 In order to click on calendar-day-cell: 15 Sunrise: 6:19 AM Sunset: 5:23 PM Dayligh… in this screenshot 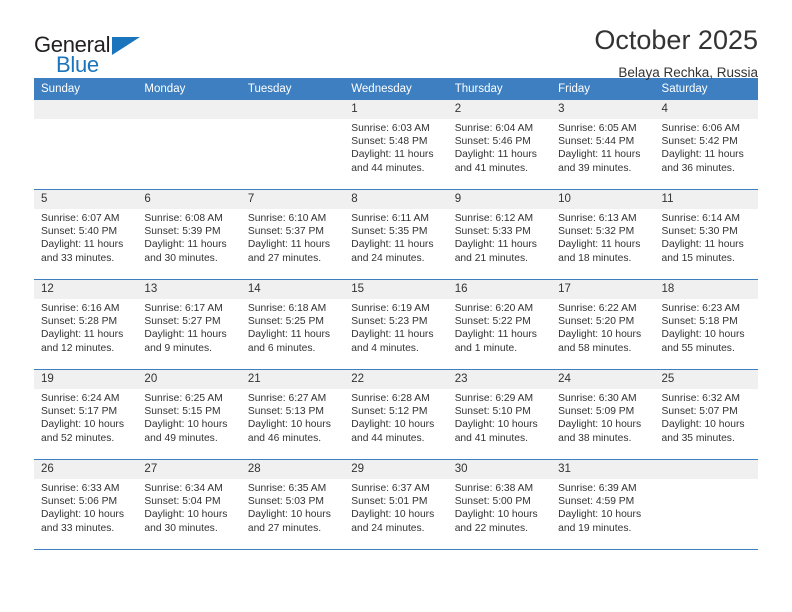, I will do `click(396, 325)`.